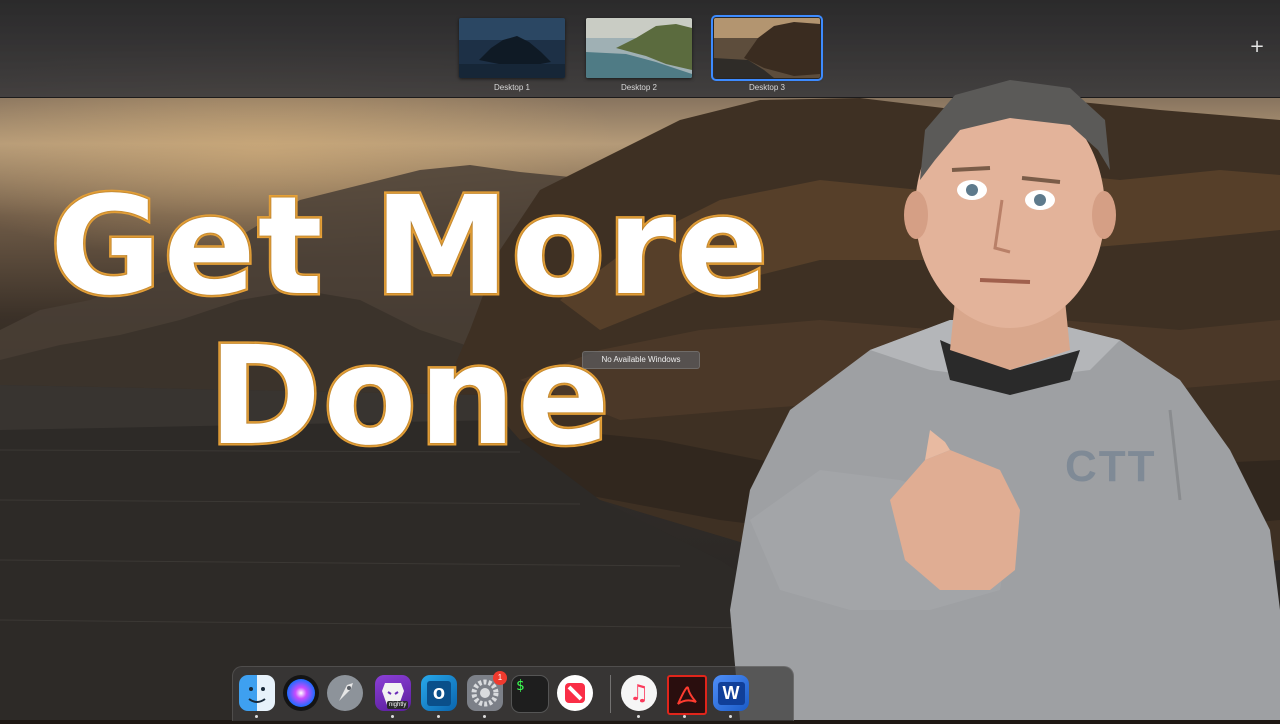 The width and height of the screenshot is (1280, 724). I want to click on hoodie-logo-text: CTT, so click(1111, 466).